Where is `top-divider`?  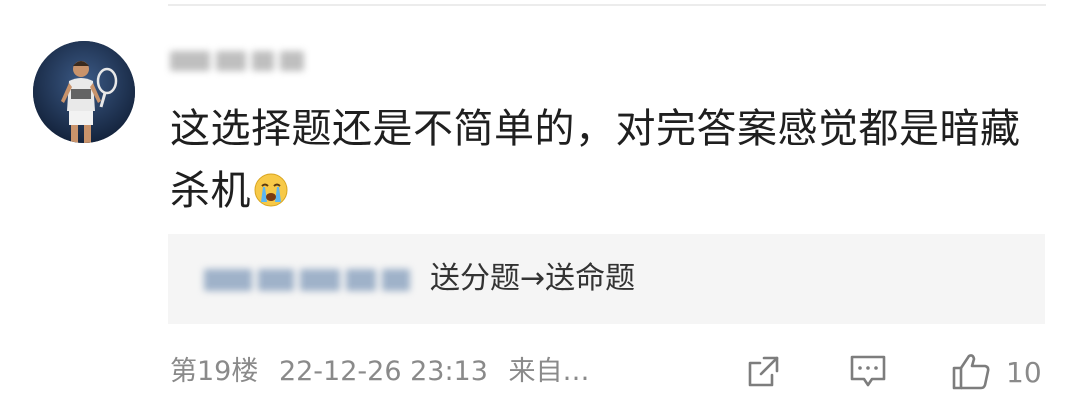
top-divider is located at coordinates (607, 5).